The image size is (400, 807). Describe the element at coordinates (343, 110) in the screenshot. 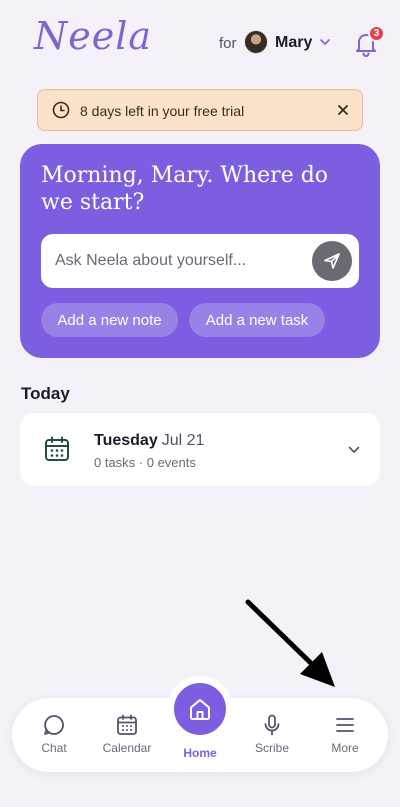

I see `close-icon` at that location.